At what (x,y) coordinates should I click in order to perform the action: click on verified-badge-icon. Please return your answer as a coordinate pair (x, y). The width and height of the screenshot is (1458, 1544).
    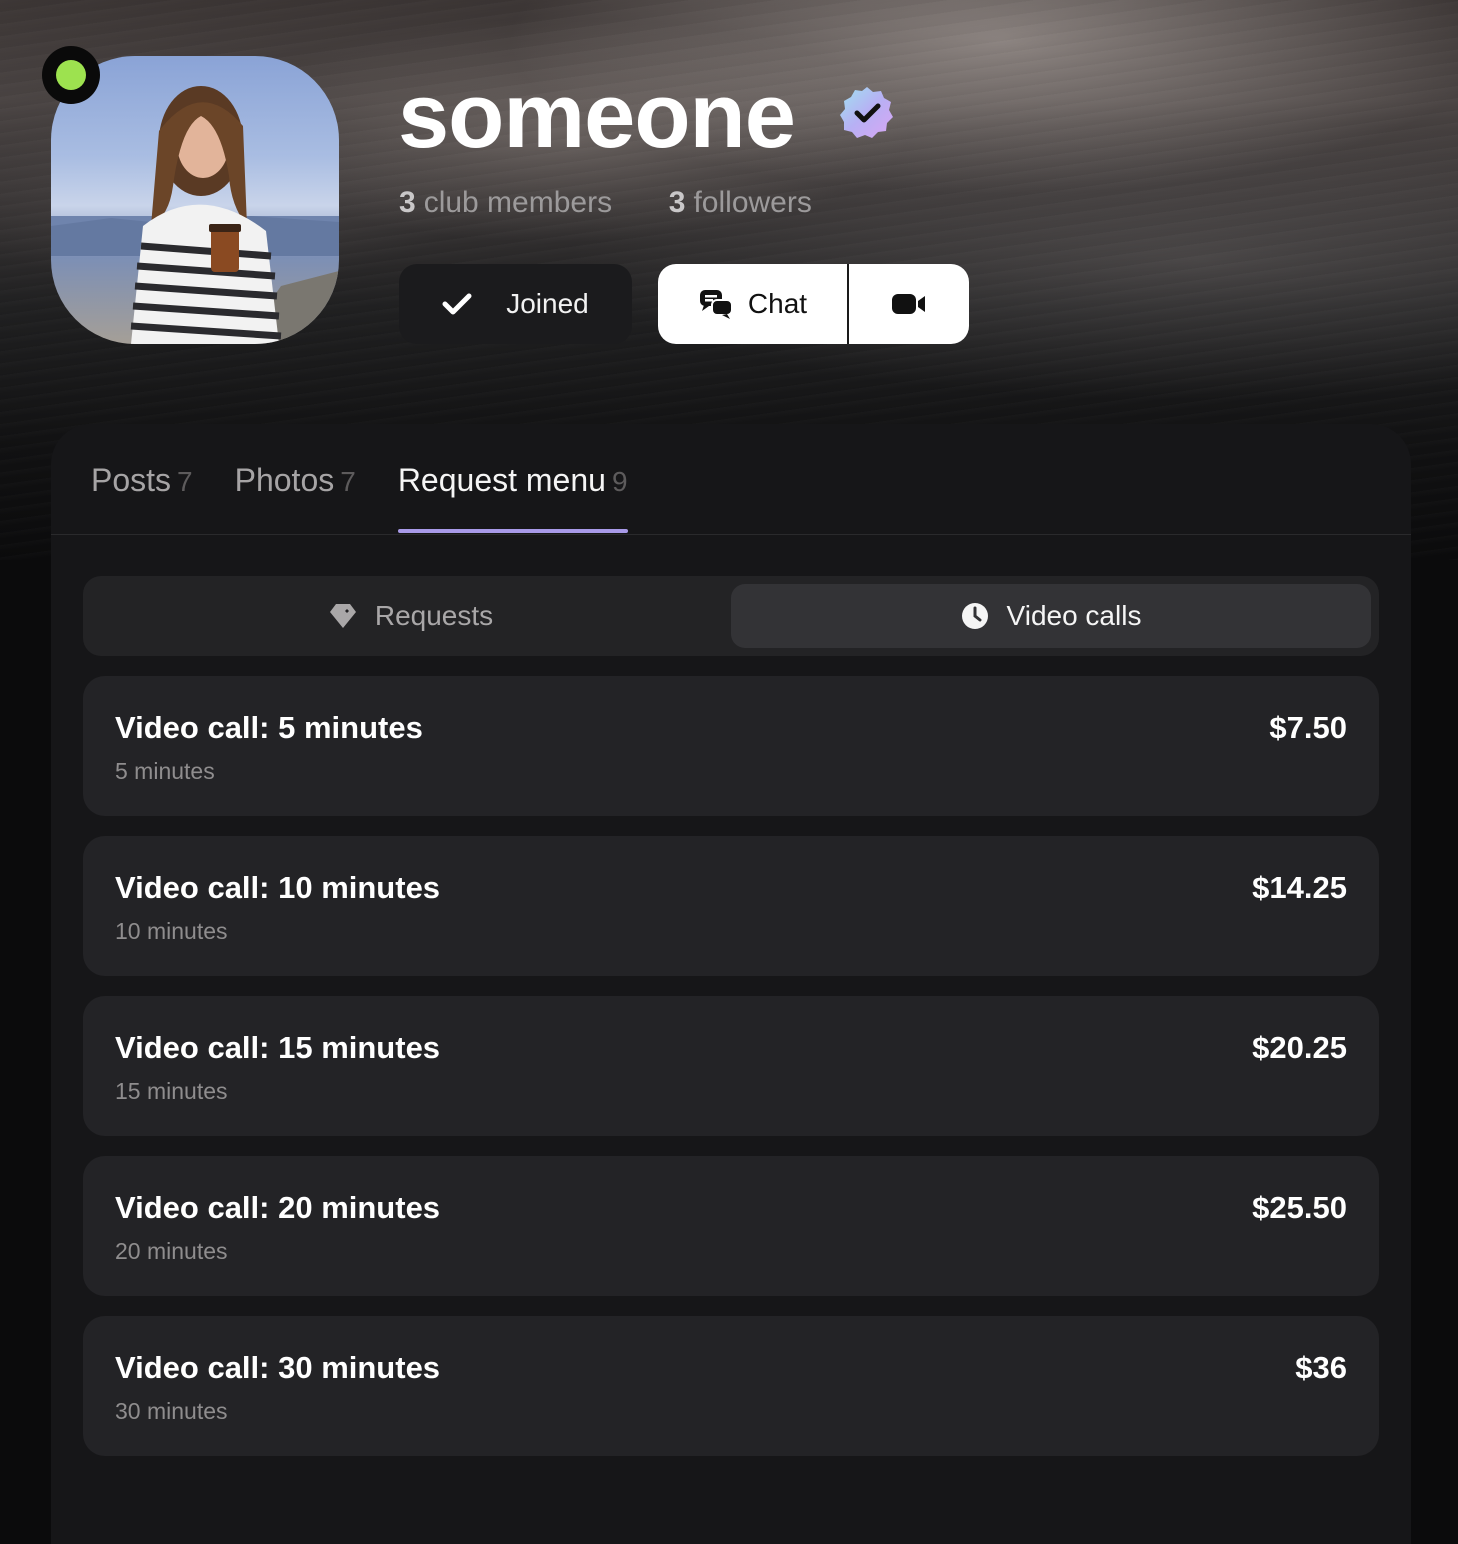
    Looking at the image, I should click on (866, 112).